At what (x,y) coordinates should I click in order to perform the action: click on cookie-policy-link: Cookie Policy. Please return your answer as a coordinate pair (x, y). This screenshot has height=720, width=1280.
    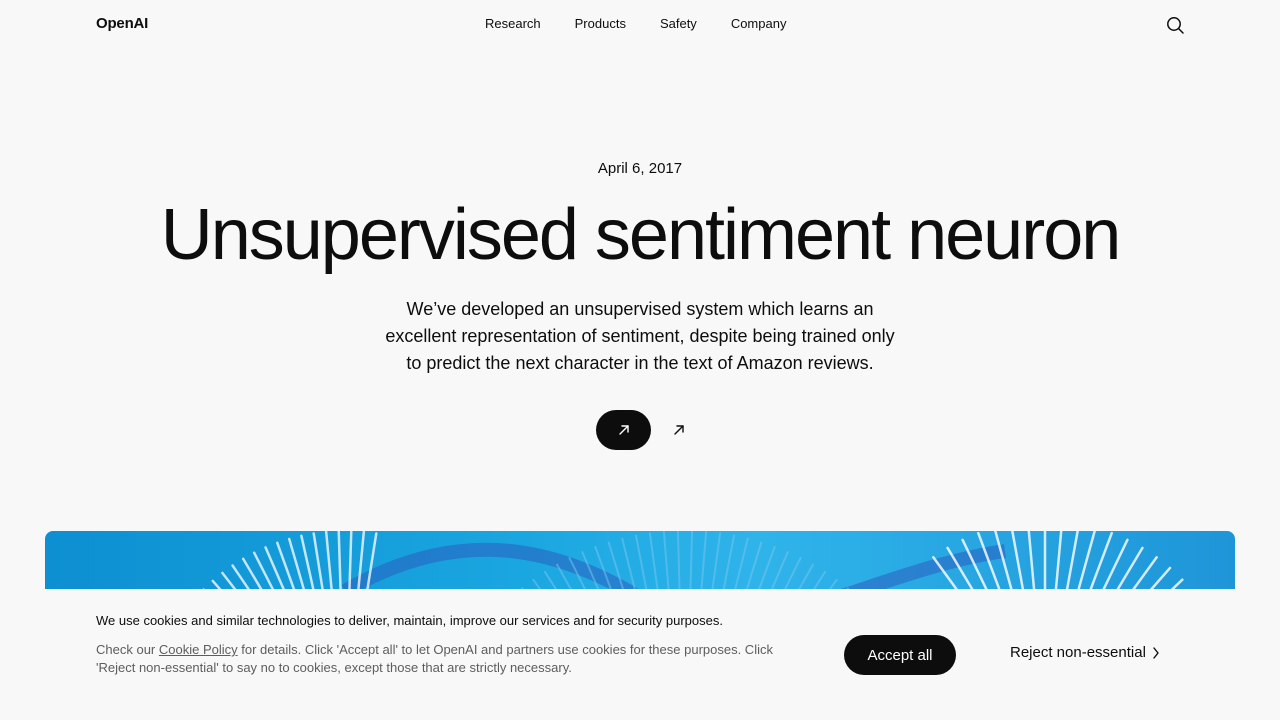
    Looking at the image, I should click on (198, 649).